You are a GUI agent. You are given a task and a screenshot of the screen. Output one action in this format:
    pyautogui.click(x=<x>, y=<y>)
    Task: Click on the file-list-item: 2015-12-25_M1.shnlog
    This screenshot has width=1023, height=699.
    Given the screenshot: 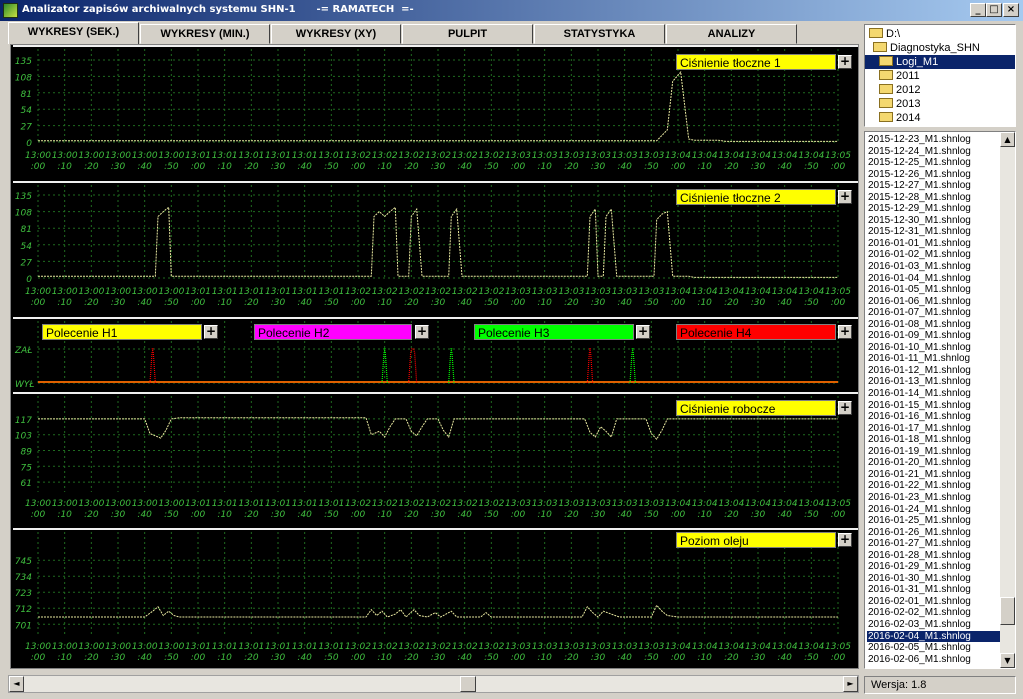 What is the action you would take?
    pyautogui.click(x=934, y=163)
    